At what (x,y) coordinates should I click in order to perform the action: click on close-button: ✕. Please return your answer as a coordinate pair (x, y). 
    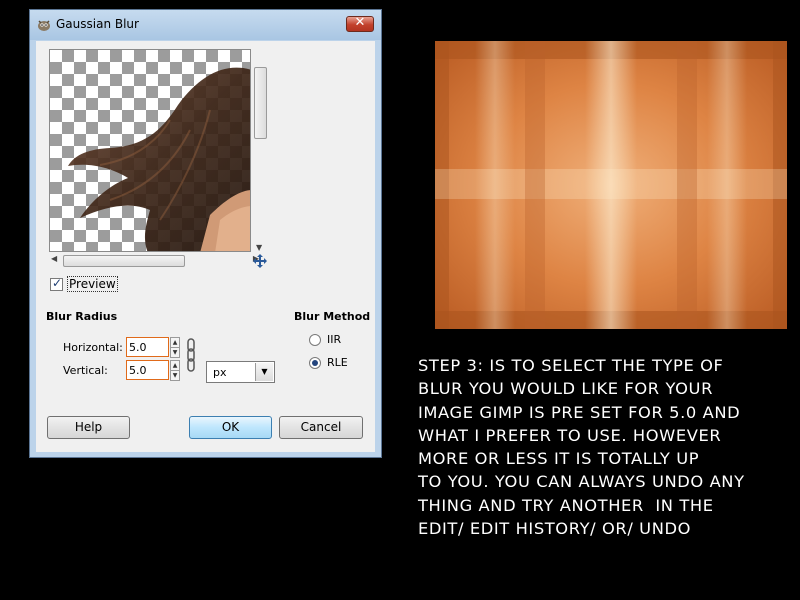
    Looking at the image, I should click on (360, 23).